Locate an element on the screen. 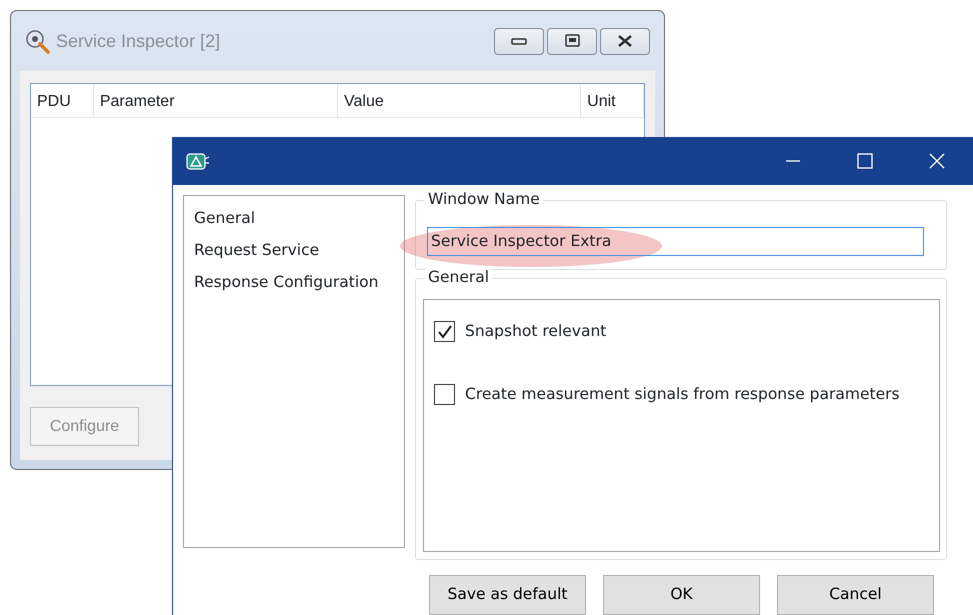  checkbox-label: Create measurement signals from response parameters is located at coordinates (682, 395).